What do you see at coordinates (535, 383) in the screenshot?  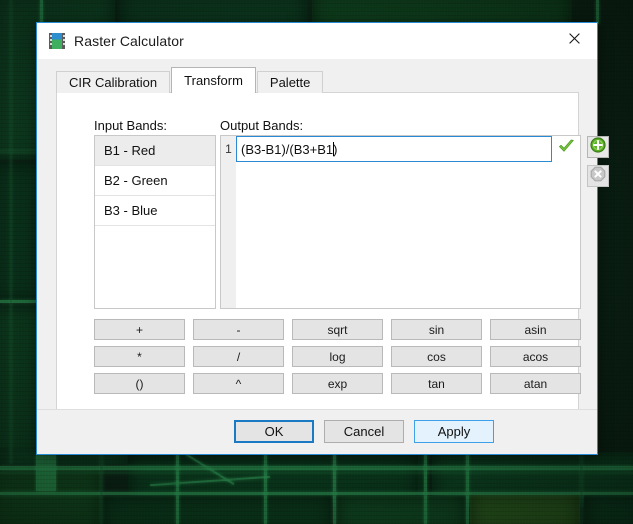 I see `operator-button-atan: atan` at bounding box center [535, 383].